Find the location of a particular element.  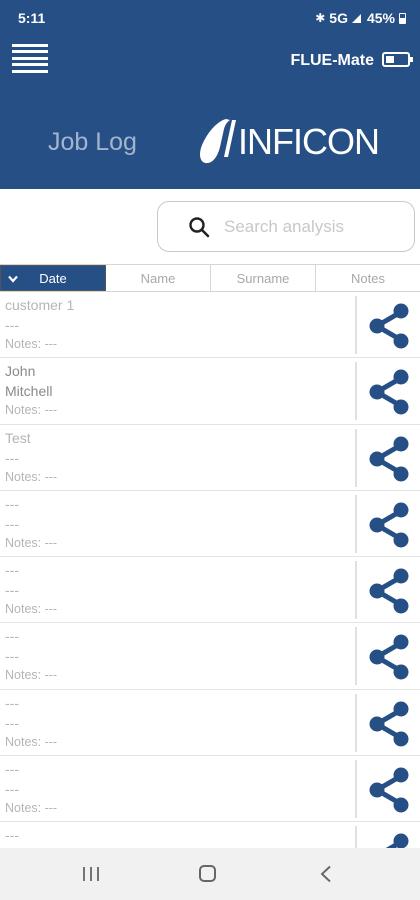

search-icon is located at coordinates (199, 227).